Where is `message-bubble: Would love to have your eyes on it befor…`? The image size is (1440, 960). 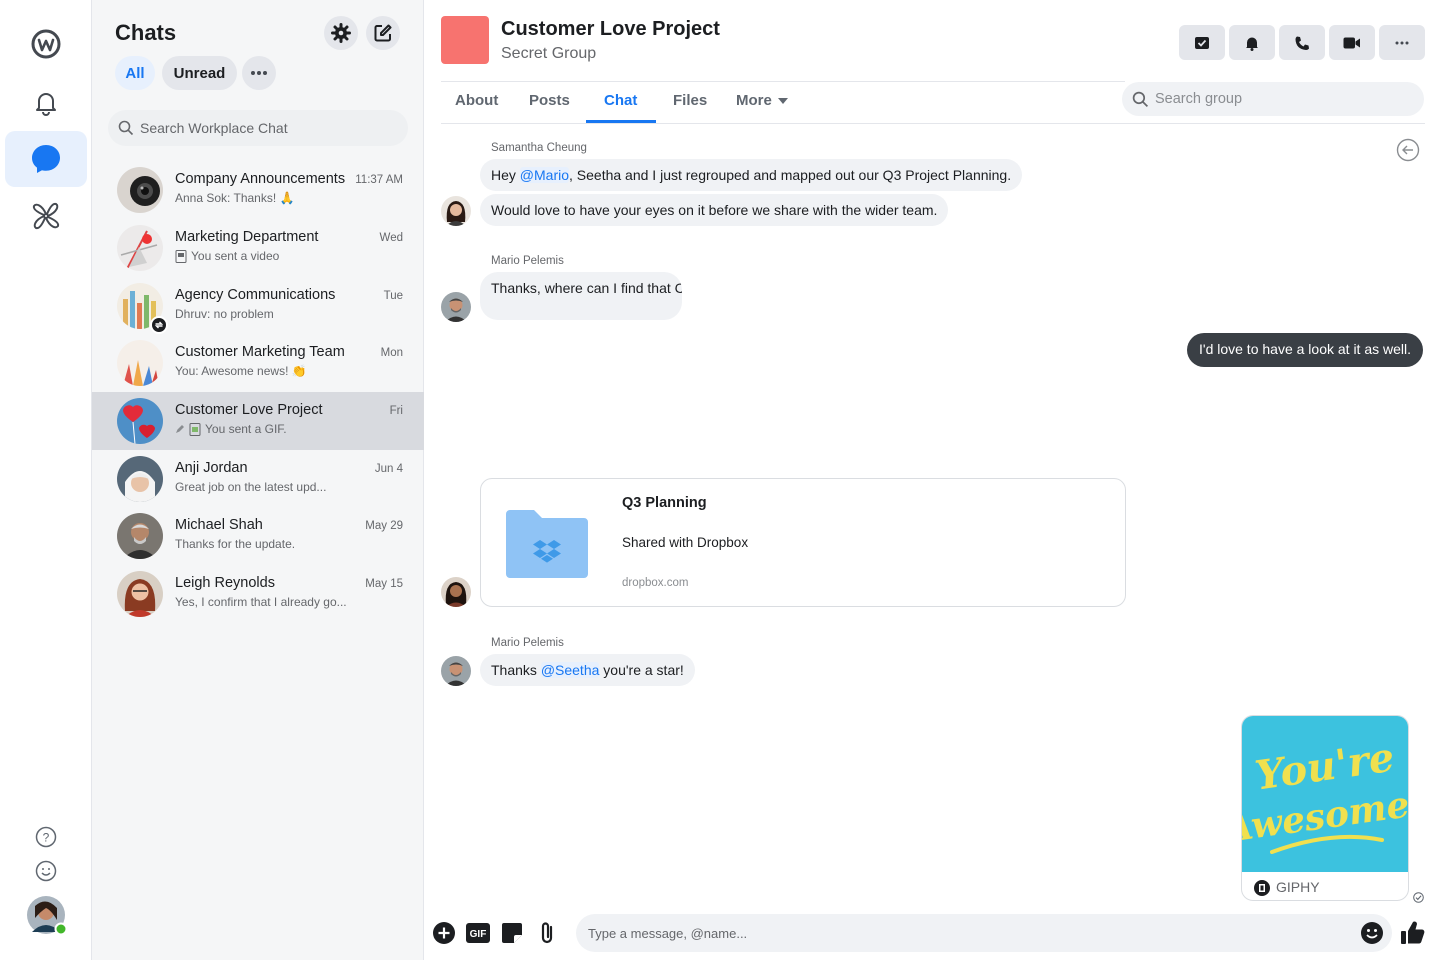 message-bubble: Would love to have your eyes on it befor… is located at coordinates (714, 210).